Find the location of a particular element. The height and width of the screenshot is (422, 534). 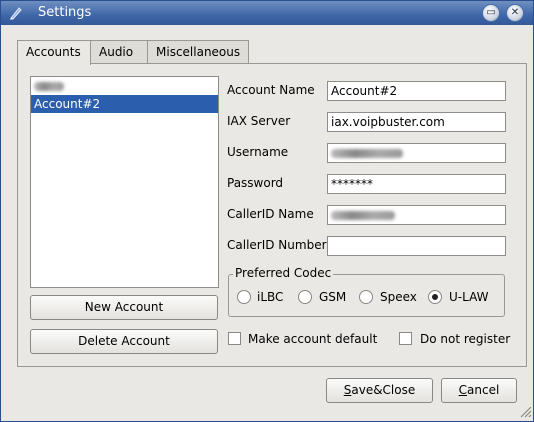

make-default-checkbox is located at coordinates (234, 338).